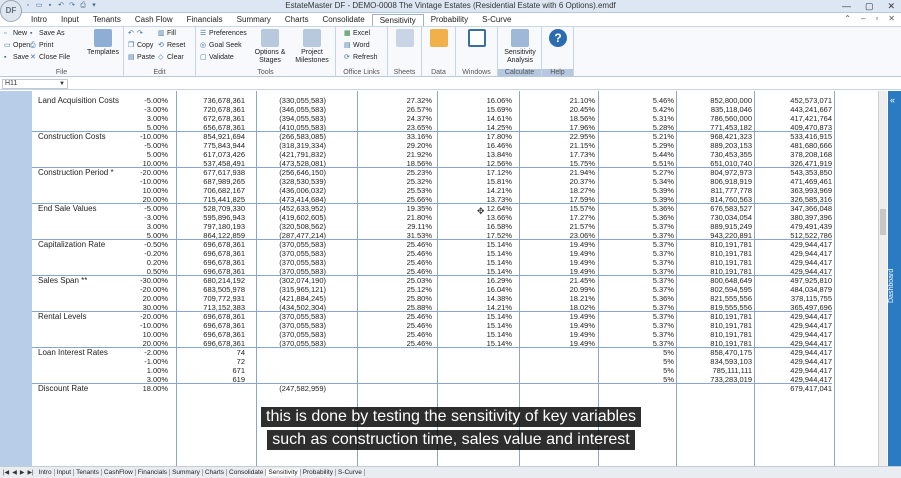 The width and height of the screenshot is (901, 478). What do you see at coordinates (154, 325) in the screenshot?
I see `table-cell: -10.00%` at bounding box center [154, 325].